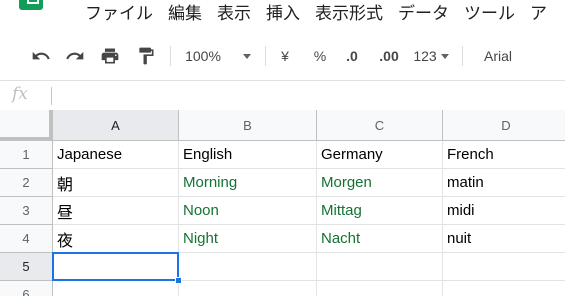 Image resolution: width=565 pixels, height=296 pixels. I want to click on formula-divider, so click(51, 96).